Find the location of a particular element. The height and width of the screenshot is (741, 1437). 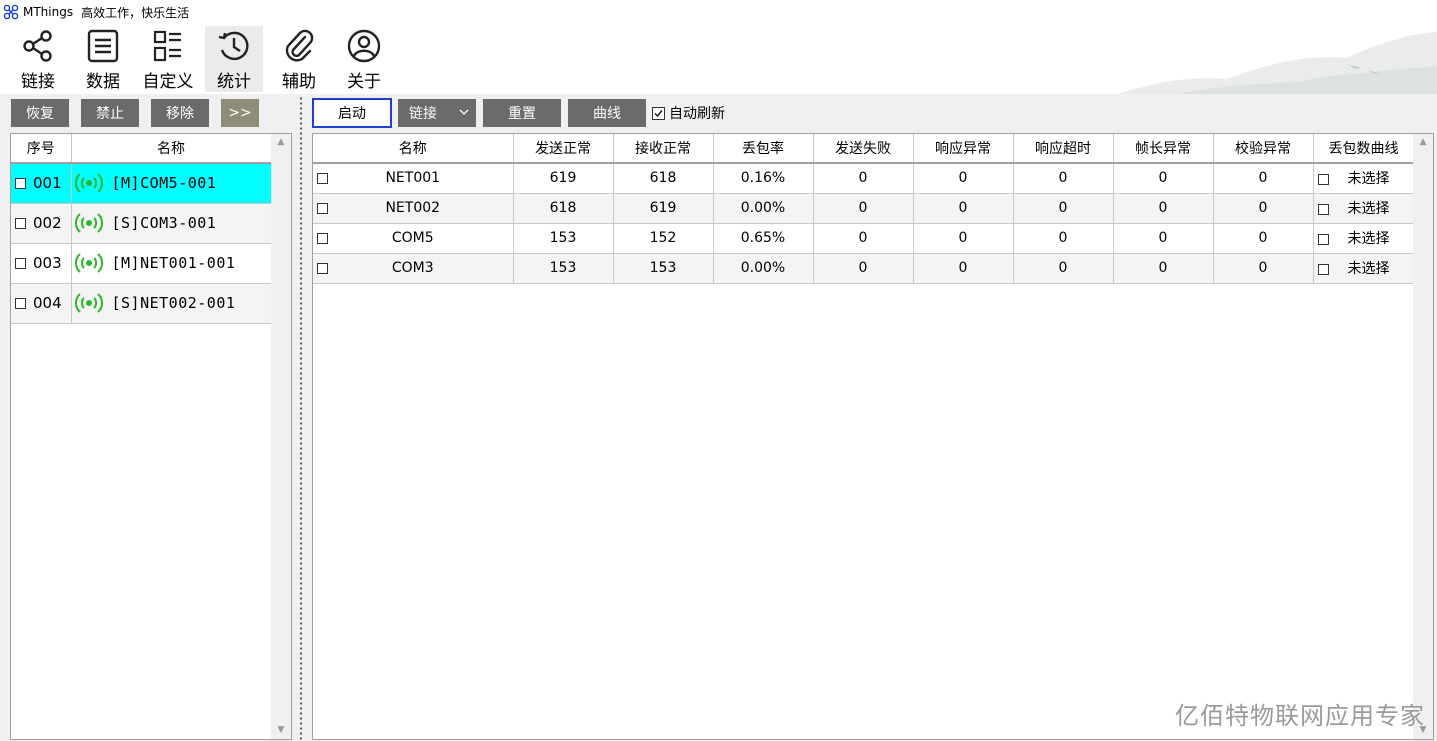

table-row: COM5 153 152 0.65% 0 0 0 0 0 未选择 is located at coordinates (864, 238).